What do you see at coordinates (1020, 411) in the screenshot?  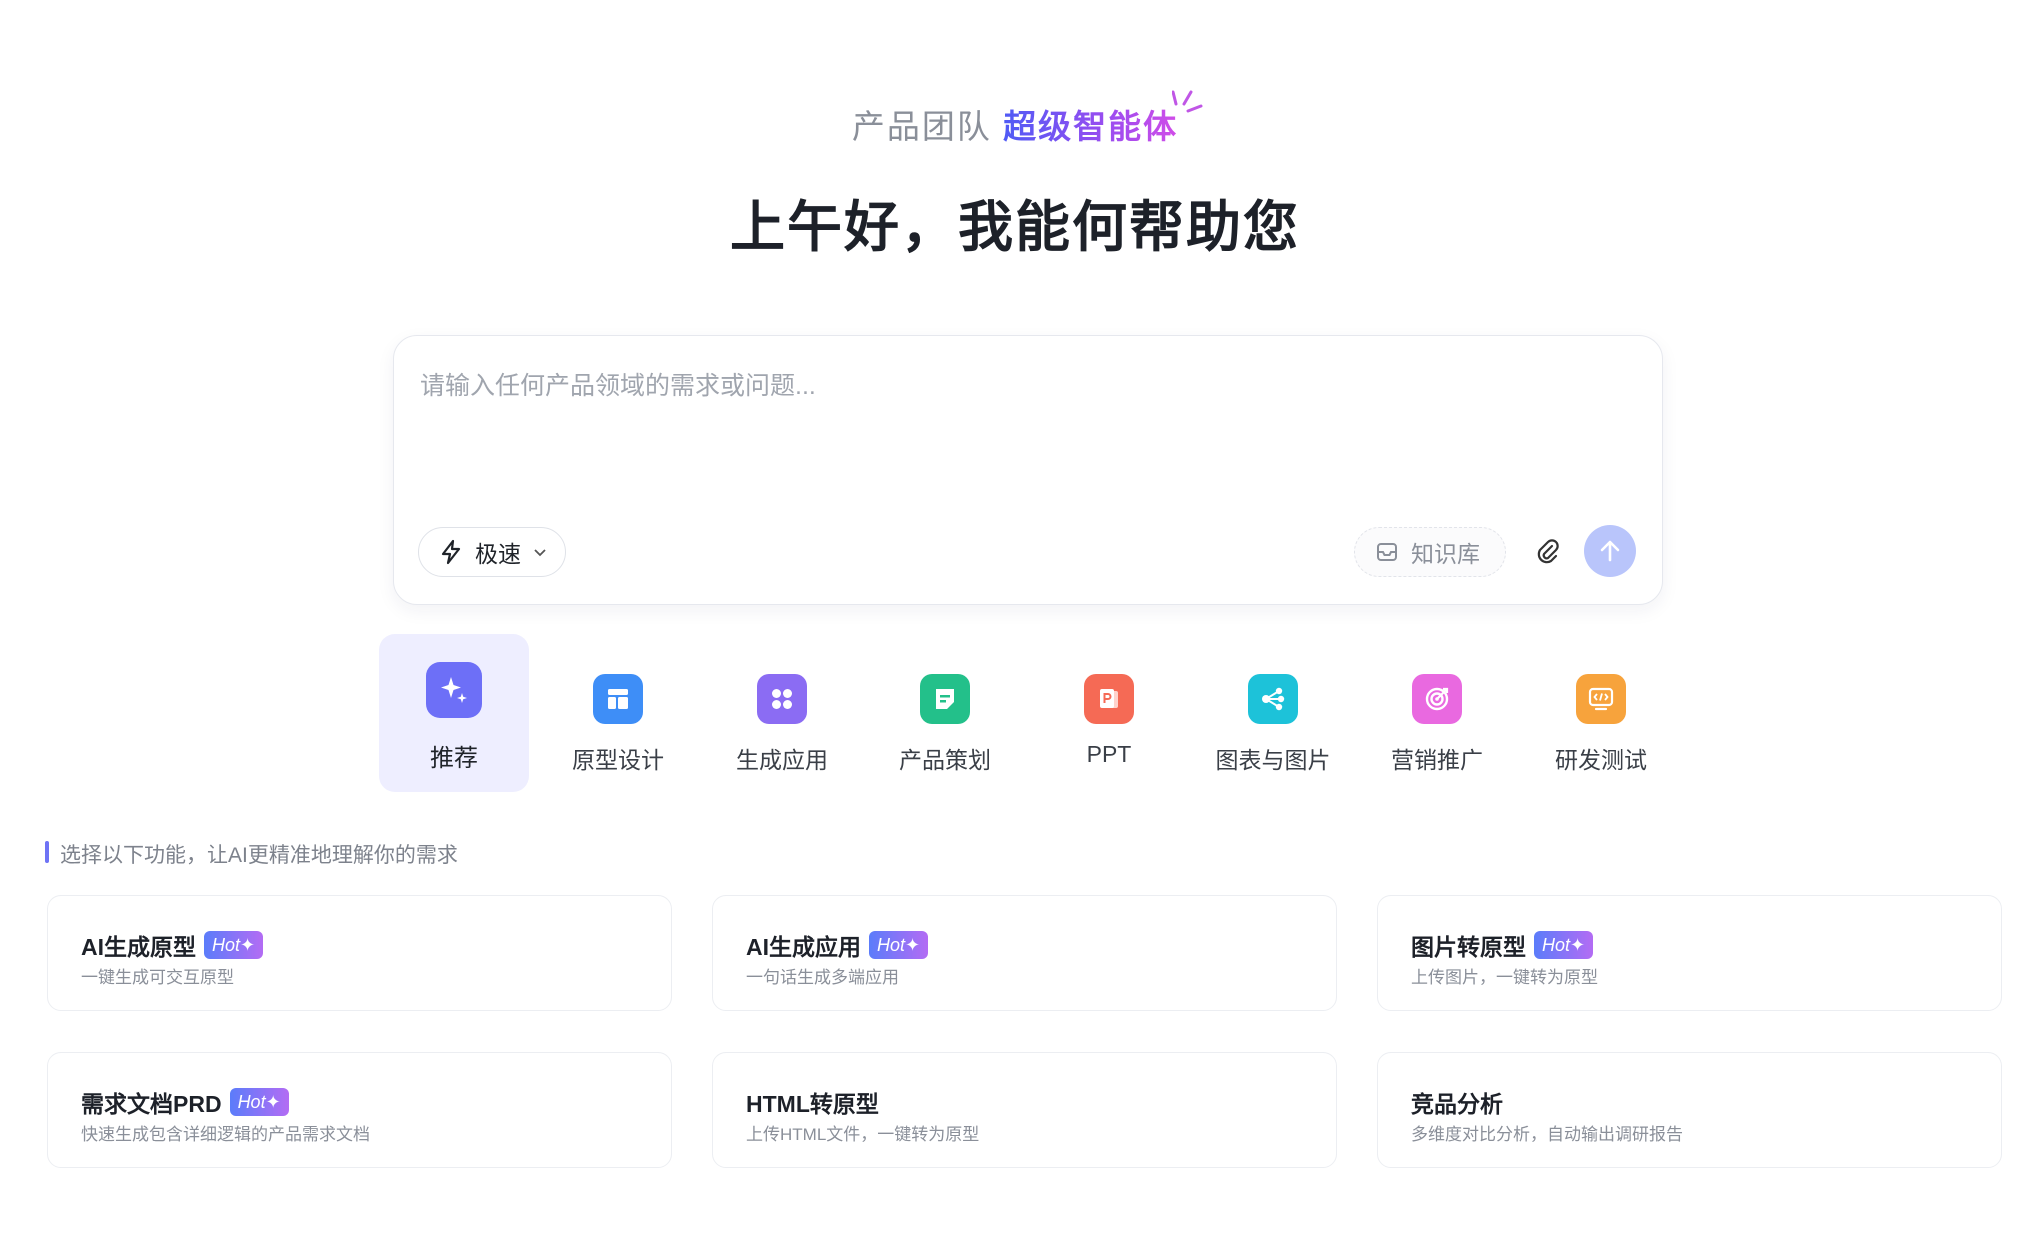 I see `prompt-input` at bounding box center [1020, 411].